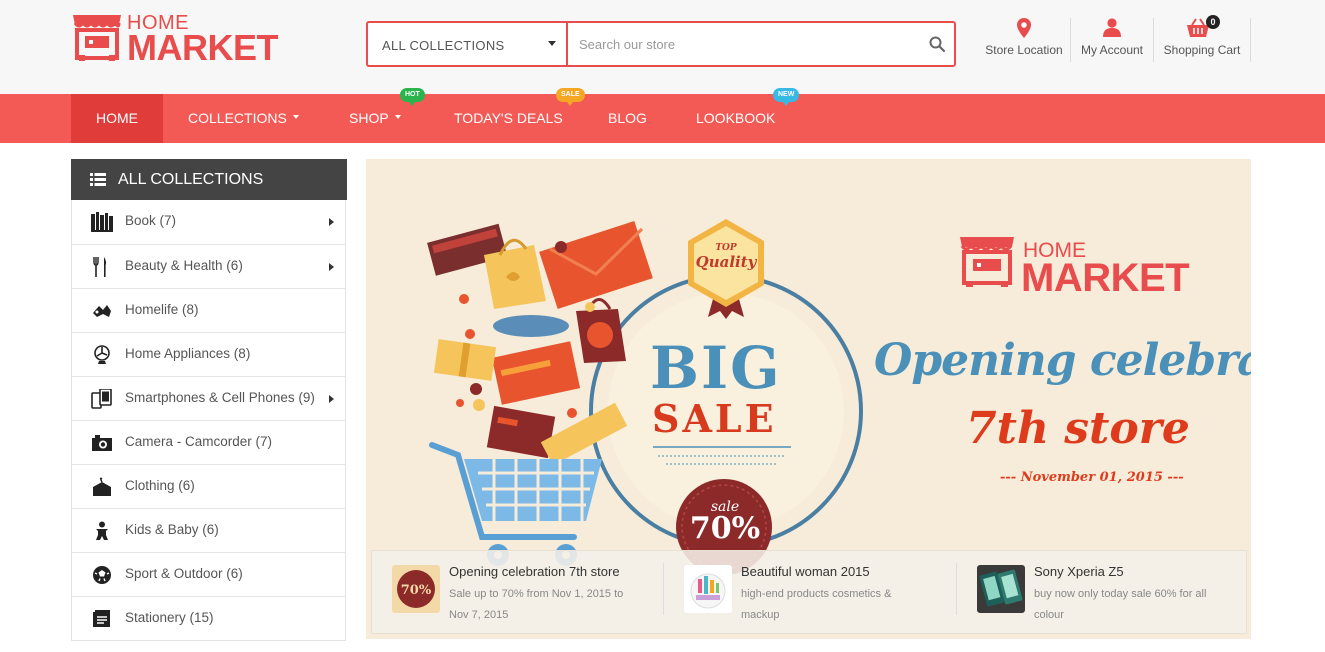  What do you see at coordinates (97, 38) in the screenshot?
I see `store-logo-icon` at bounding box center [97, 38].